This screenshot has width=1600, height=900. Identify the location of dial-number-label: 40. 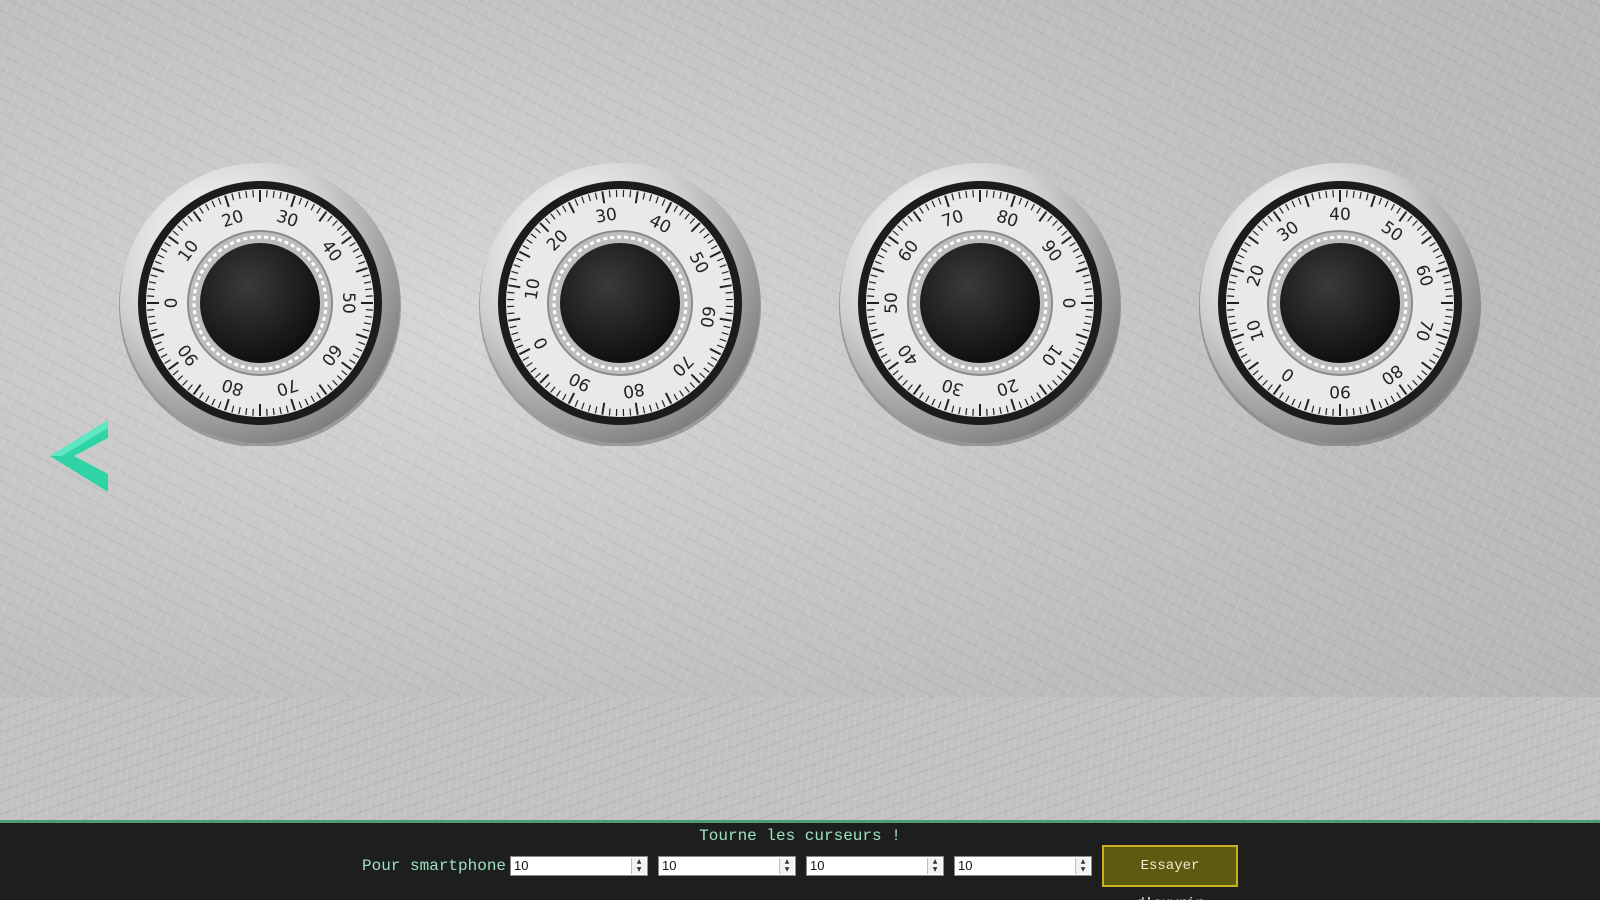
(1340, 215).